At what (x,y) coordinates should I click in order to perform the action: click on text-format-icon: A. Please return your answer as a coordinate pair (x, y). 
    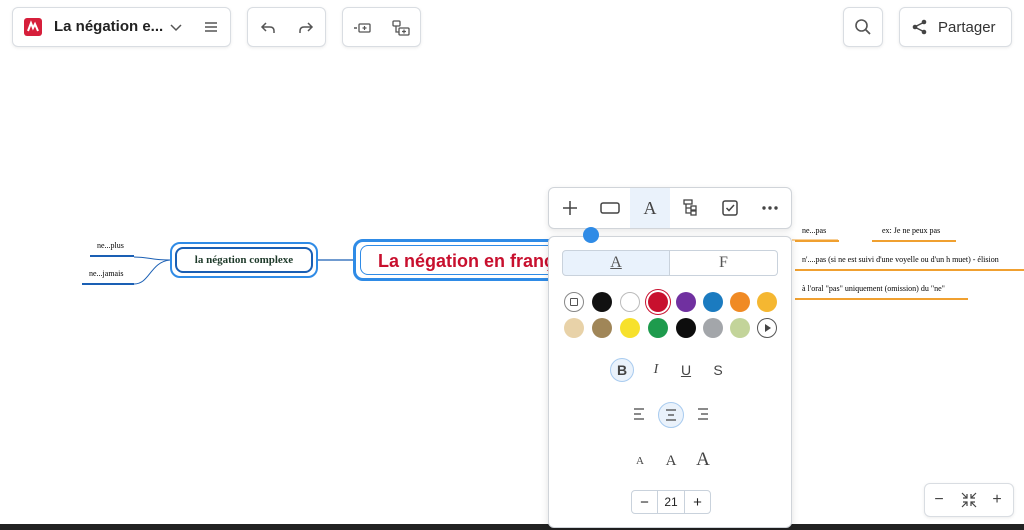
    Looking at the image, I should click on (650, 208).